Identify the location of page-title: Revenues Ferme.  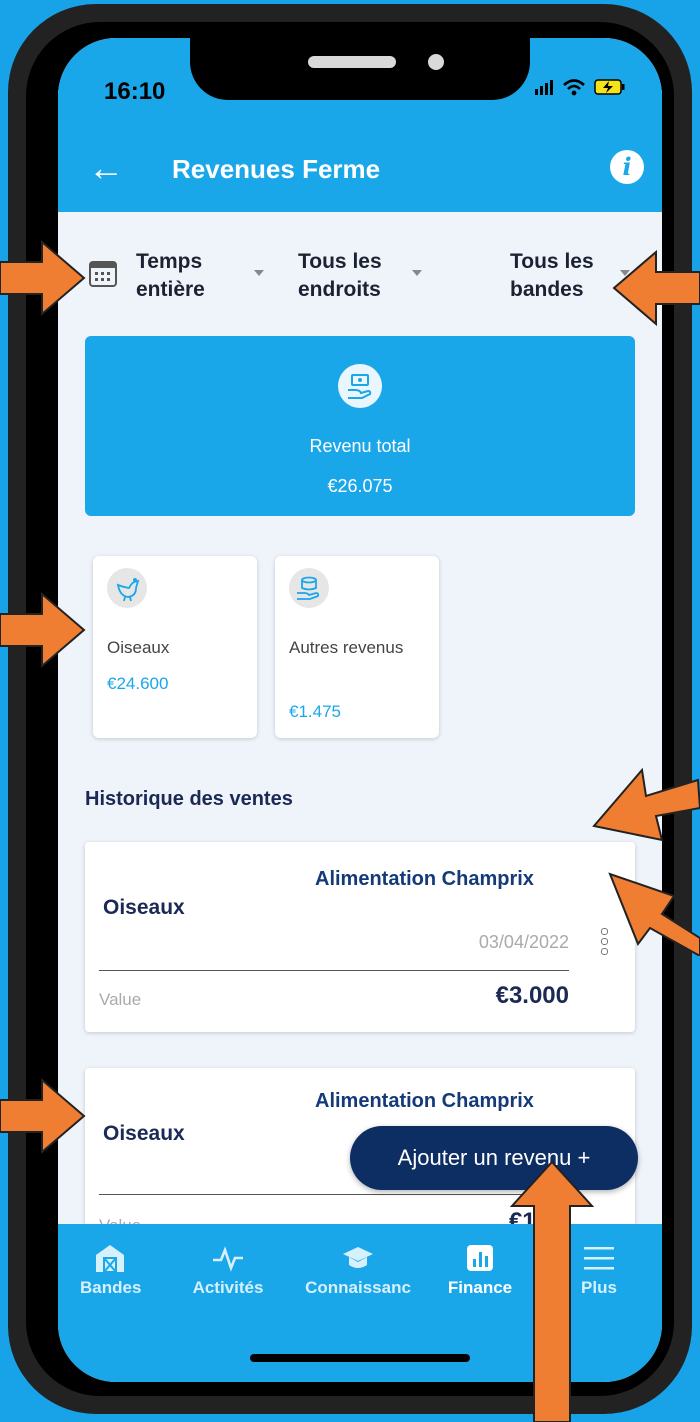
(276, 169).